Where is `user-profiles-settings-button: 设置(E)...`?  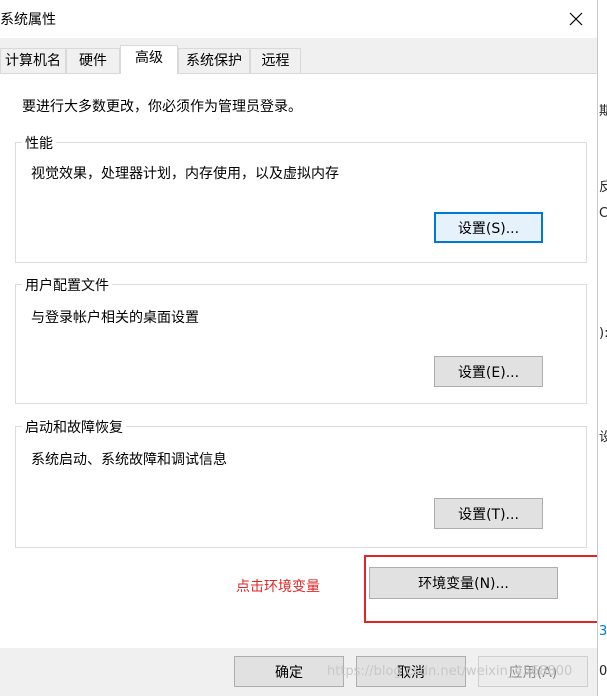
user-profiles-settings-button: 设置(E)... is located at coordinates (488, 371).